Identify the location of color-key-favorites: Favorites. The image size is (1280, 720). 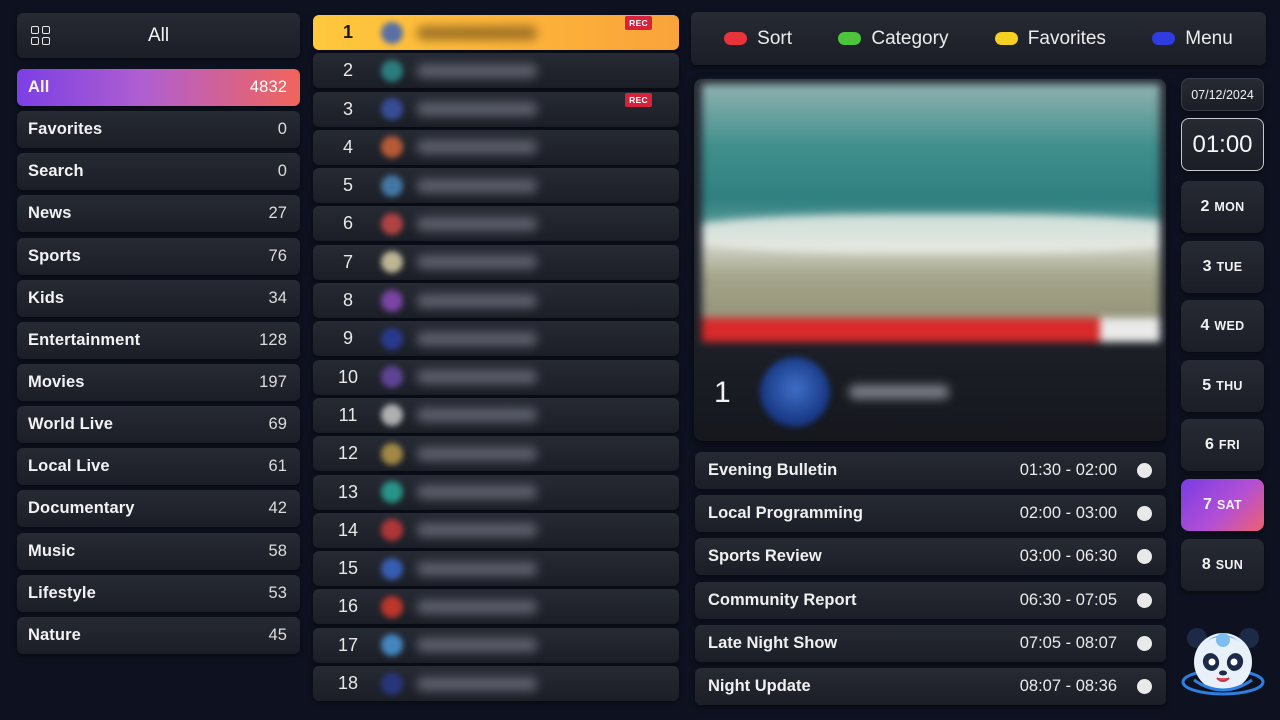
(1050, 39).